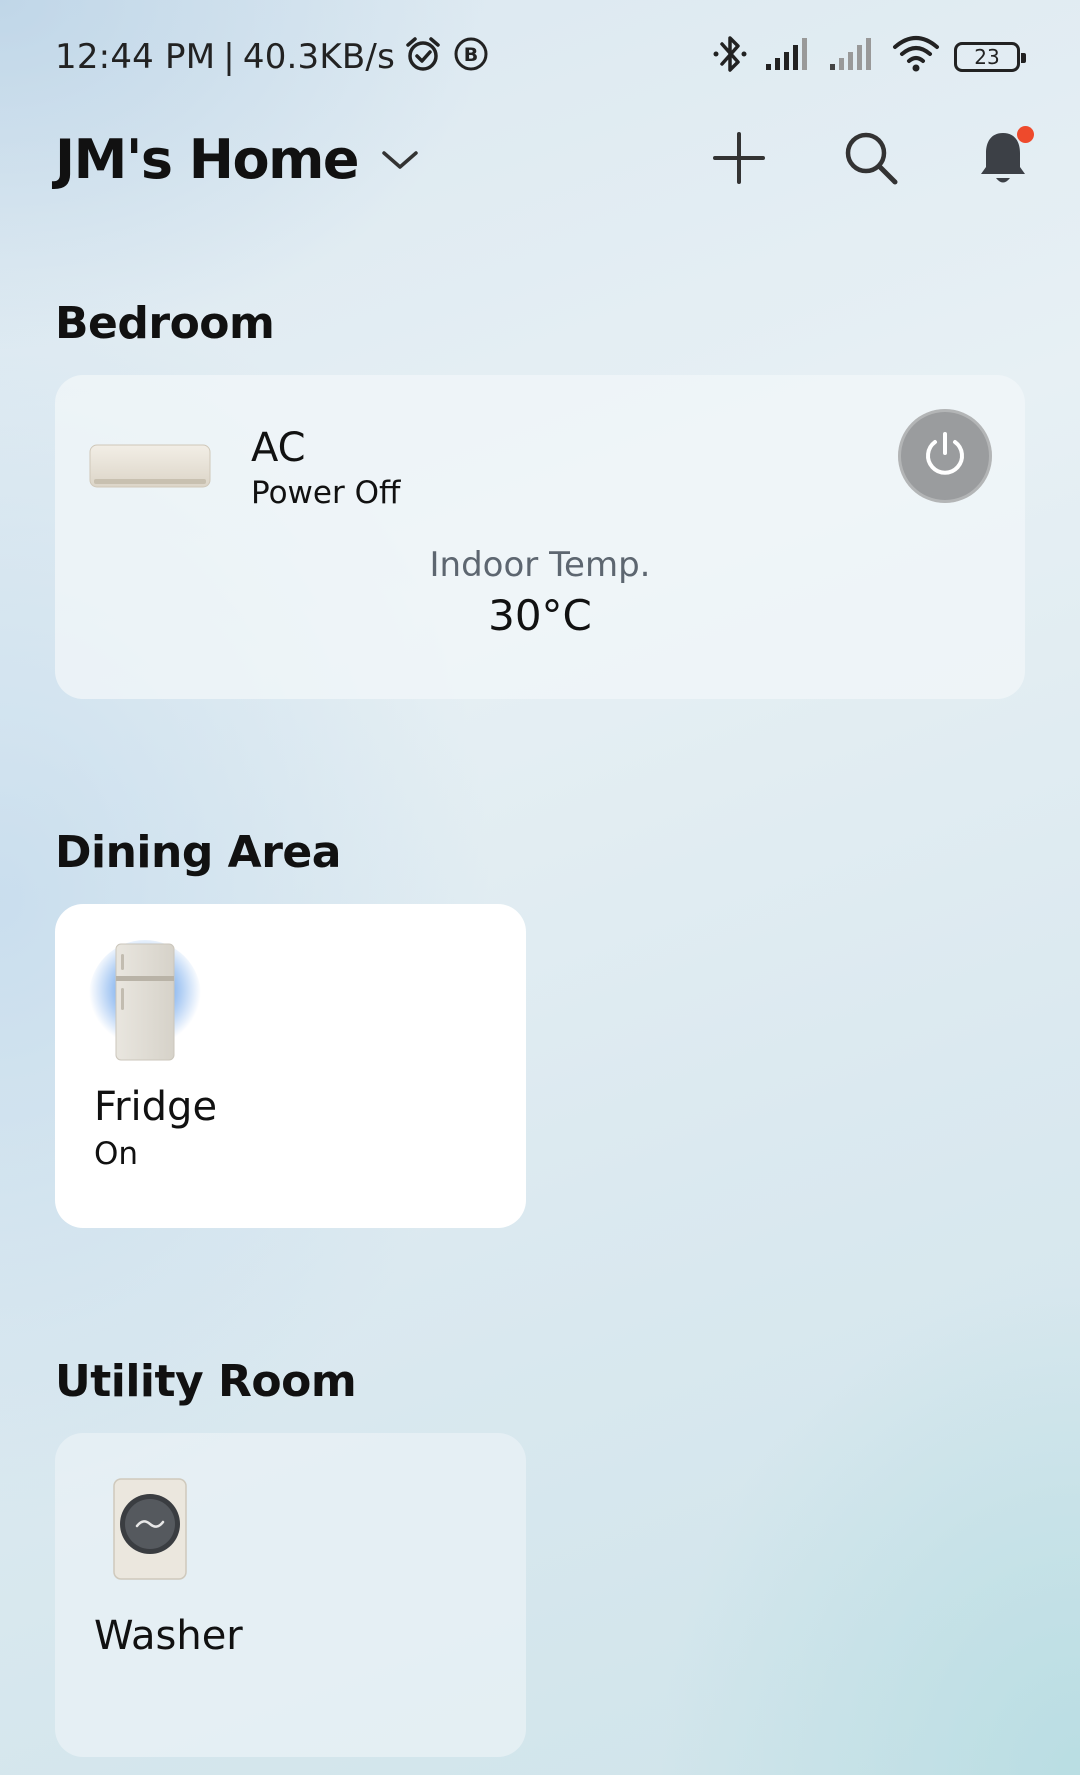 This screenshot has height=1775, width=1080. I want to click on status-left: 12:44 PM | 40.3KB/s B, so click(273, 56).